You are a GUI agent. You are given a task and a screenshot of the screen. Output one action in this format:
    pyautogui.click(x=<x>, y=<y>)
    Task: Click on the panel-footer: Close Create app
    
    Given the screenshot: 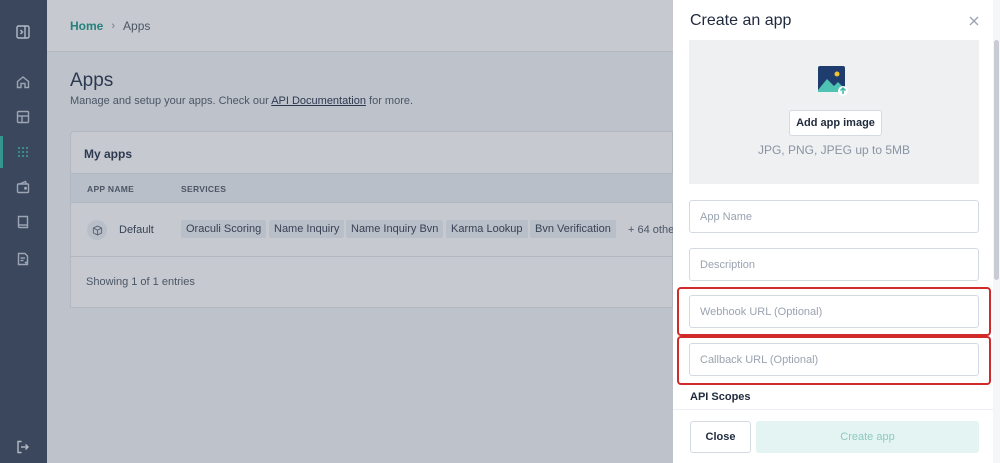 What is the action you would take?
    pyautogui.click(x=833, y=436)
    